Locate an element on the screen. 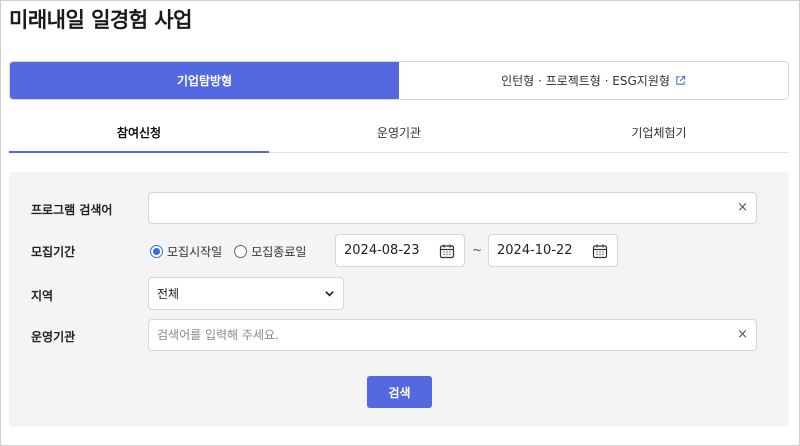 Image resolution: width=800 pixels, height=446 pixels. recruit-period-label: 모집기간 is located at coordinates (53, 252).